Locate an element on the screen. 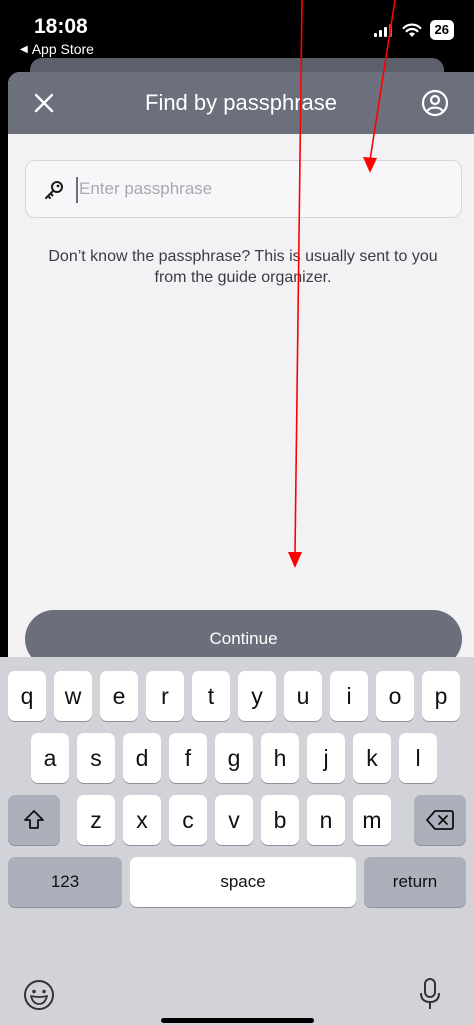 Image resolution: width=474 pixels, height=1025 pixels. back-to-app-store: ◀ App Store is located at coordinates (57, 49).